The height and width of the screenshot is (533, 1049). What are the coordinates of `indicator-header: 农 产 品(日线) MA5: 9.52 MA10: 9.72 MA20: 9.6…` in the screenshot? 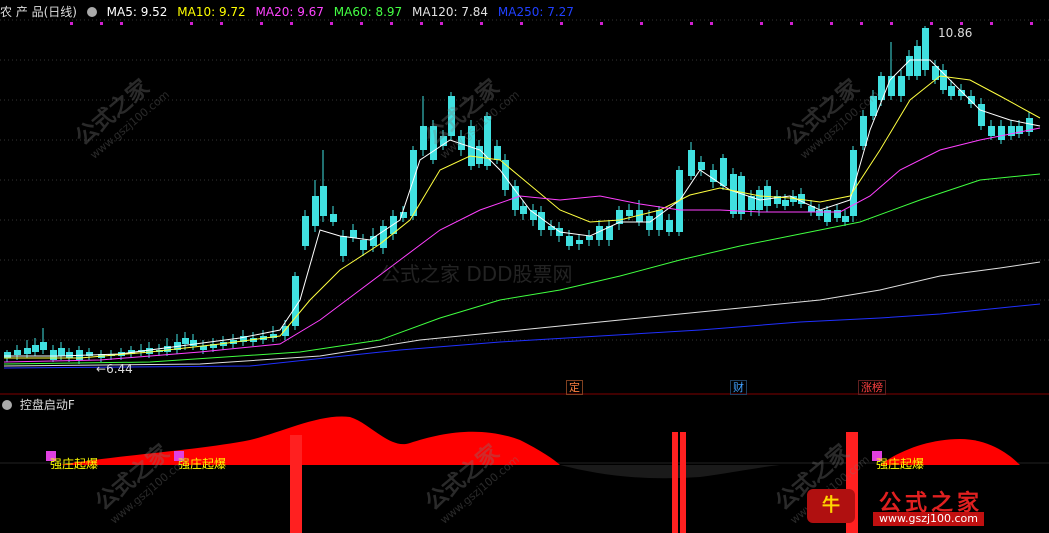 It's located at (290, 12).